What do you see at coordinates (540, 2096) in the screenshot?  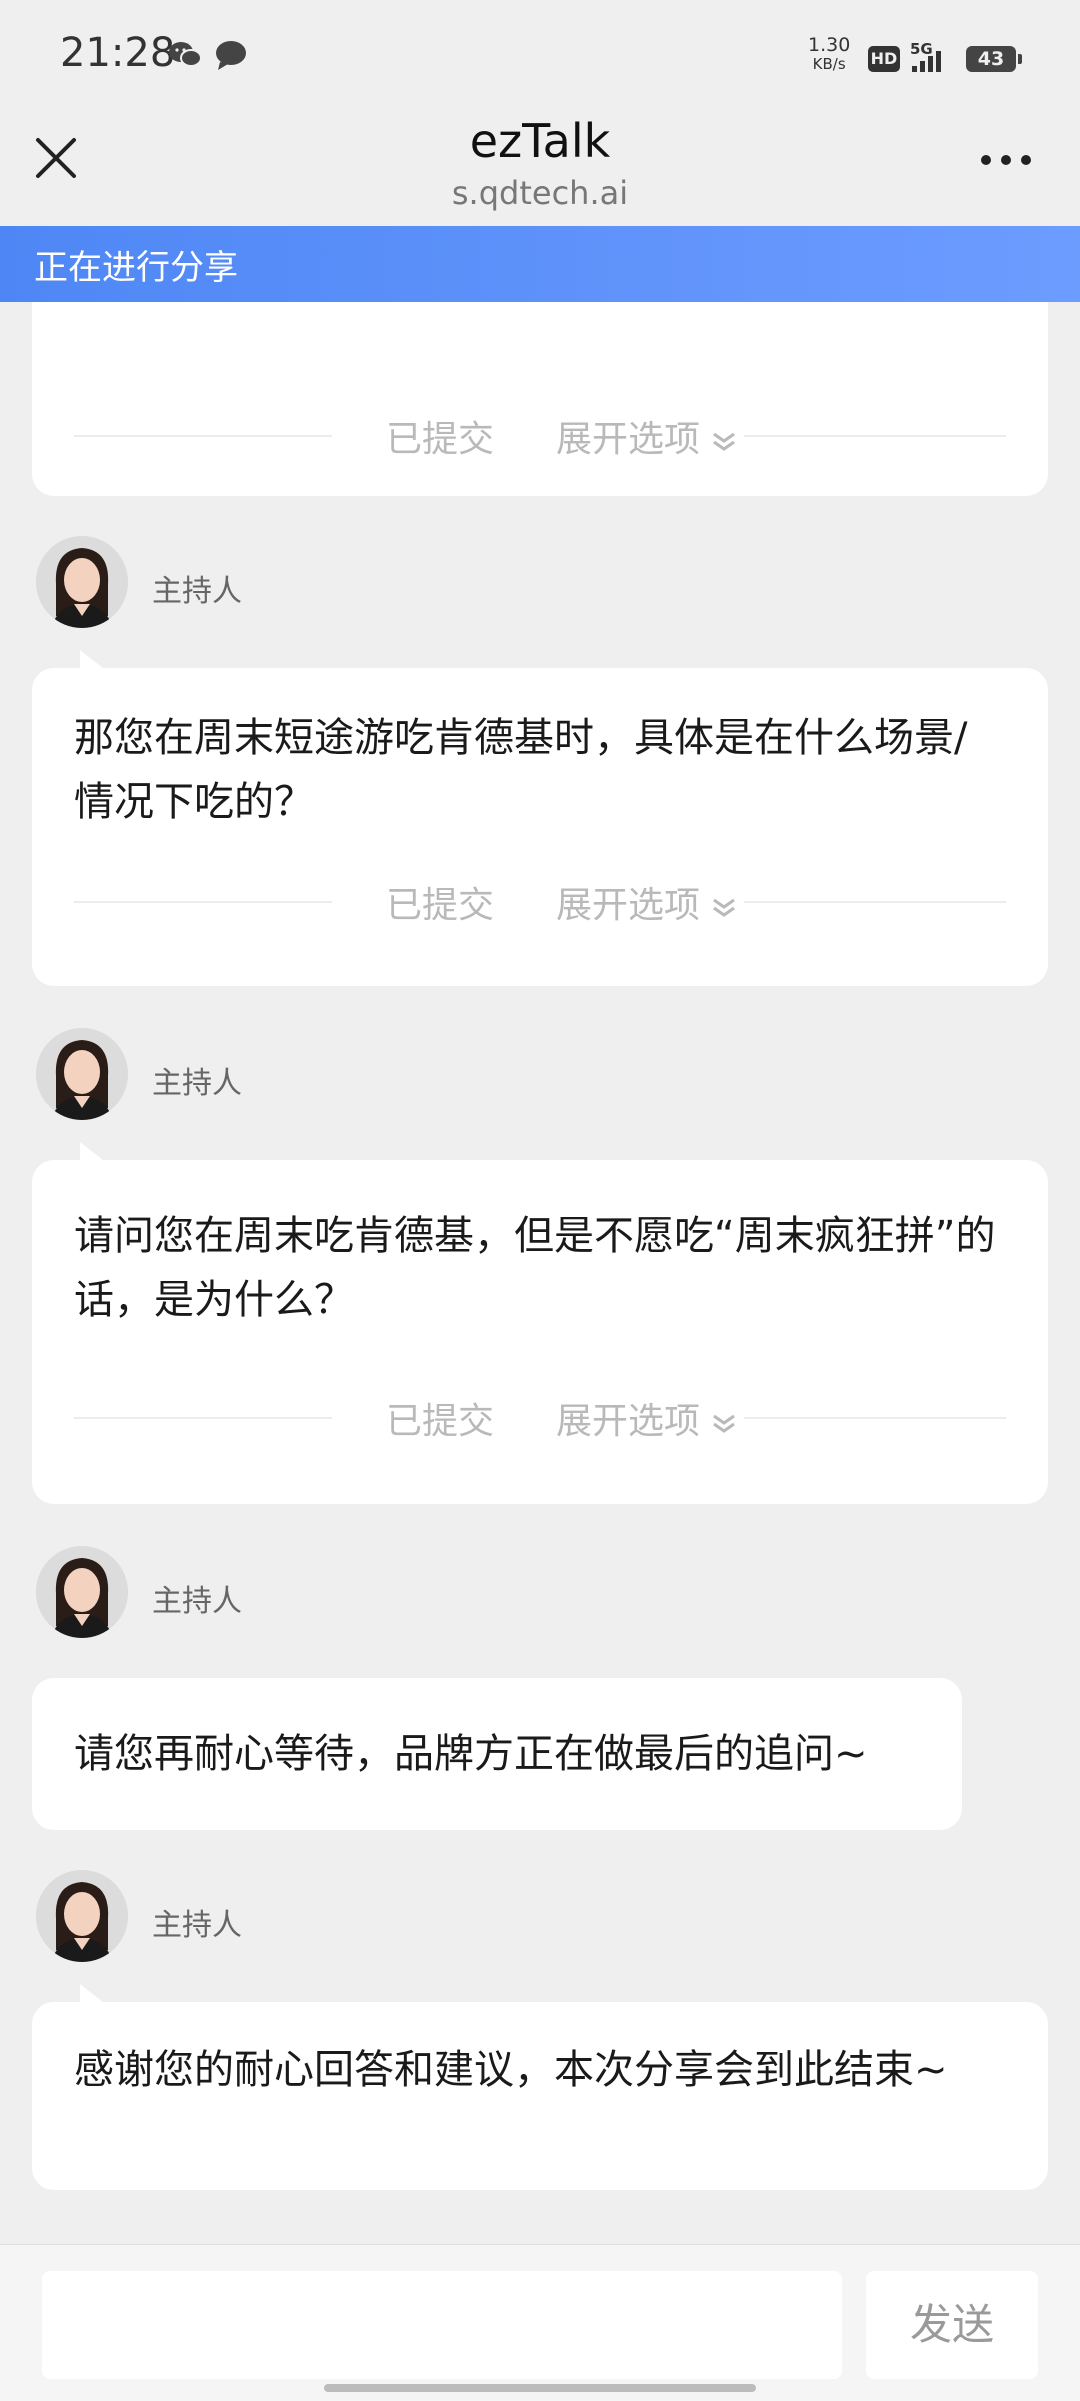 I see `message-bubble: 感谢您的耐心回答和建议，本次分享会到此结束~` at bounding box center [540, 2096].